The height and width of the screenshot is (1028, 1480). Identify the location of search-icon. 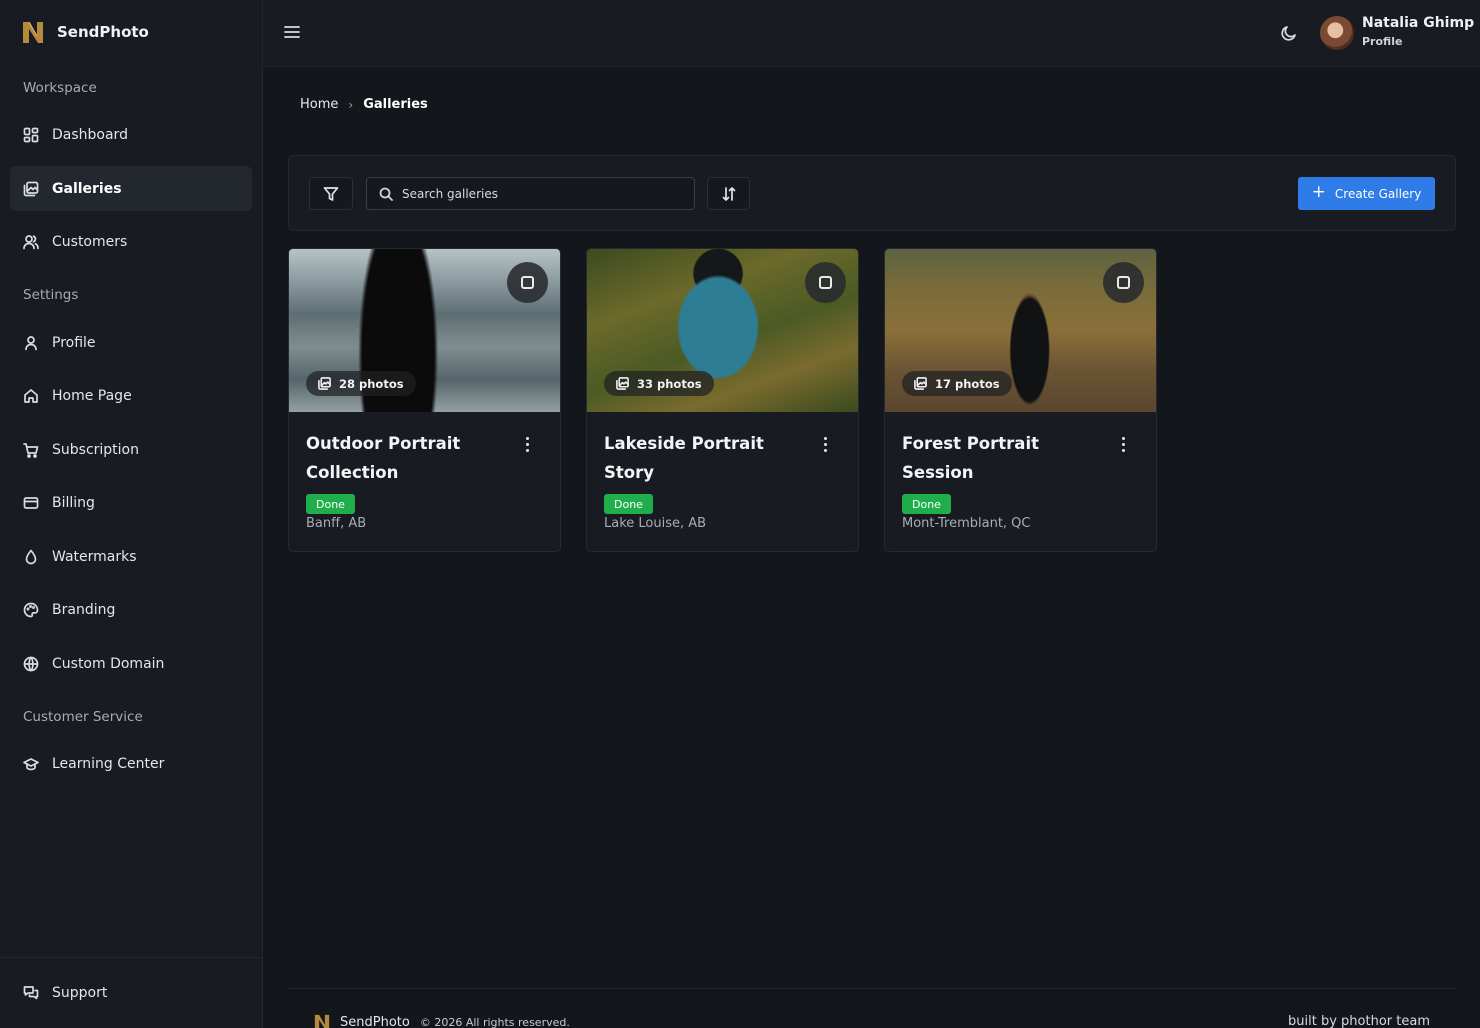
(386, 194).